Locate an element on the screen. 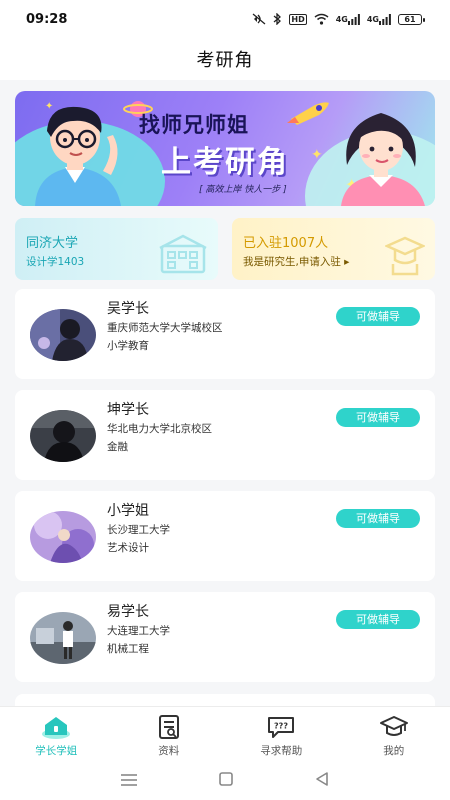  mute-icon is located at coordinates (259, 19).